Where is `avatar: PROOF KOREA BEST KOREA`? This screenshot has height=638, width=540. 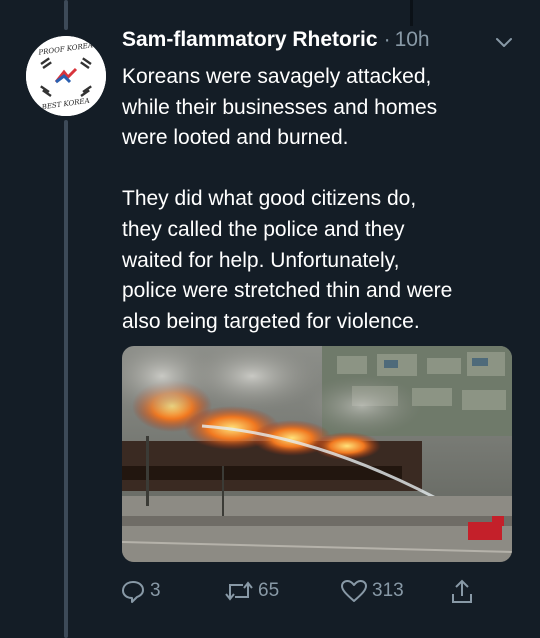 avatar: PROOF KOREA BEST KOREA is located at coordinates (66, 76).